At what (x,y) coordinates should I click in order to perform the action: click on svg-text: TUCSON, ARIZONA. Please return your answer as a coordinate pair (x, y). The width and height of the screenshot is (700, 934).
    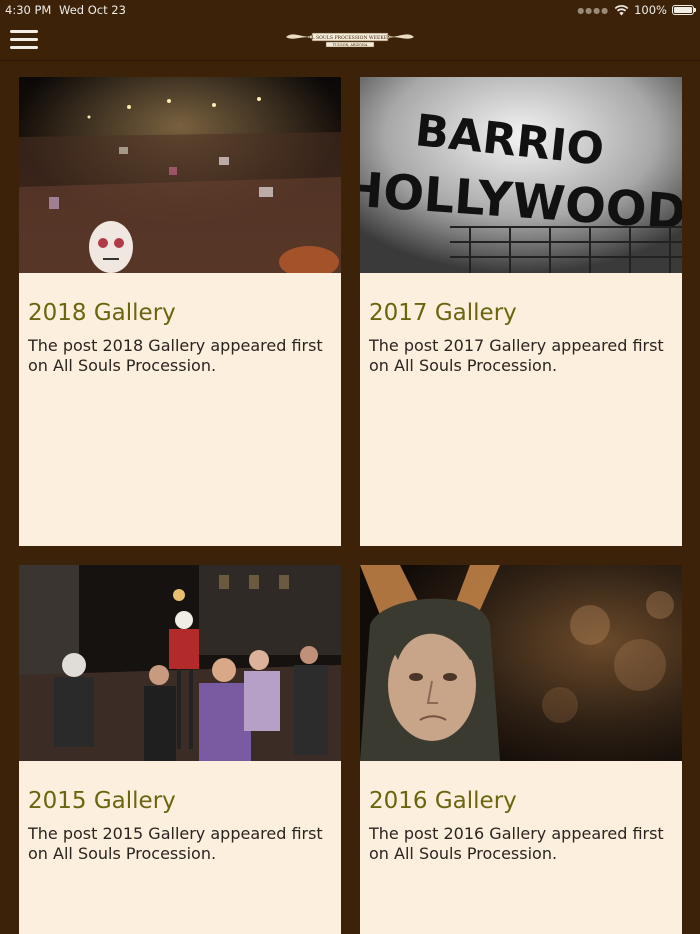
    Looking at the image, I should click on (350, 45).